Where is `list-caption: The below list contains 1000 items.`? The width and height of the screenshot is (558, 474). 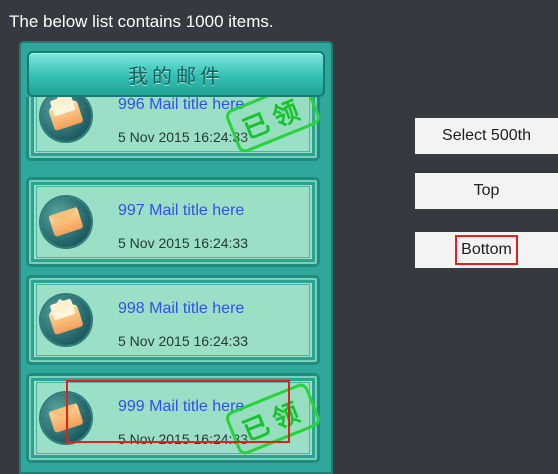
list-caption: The below list contains 1000 items. is located at coordinates (141, 21).